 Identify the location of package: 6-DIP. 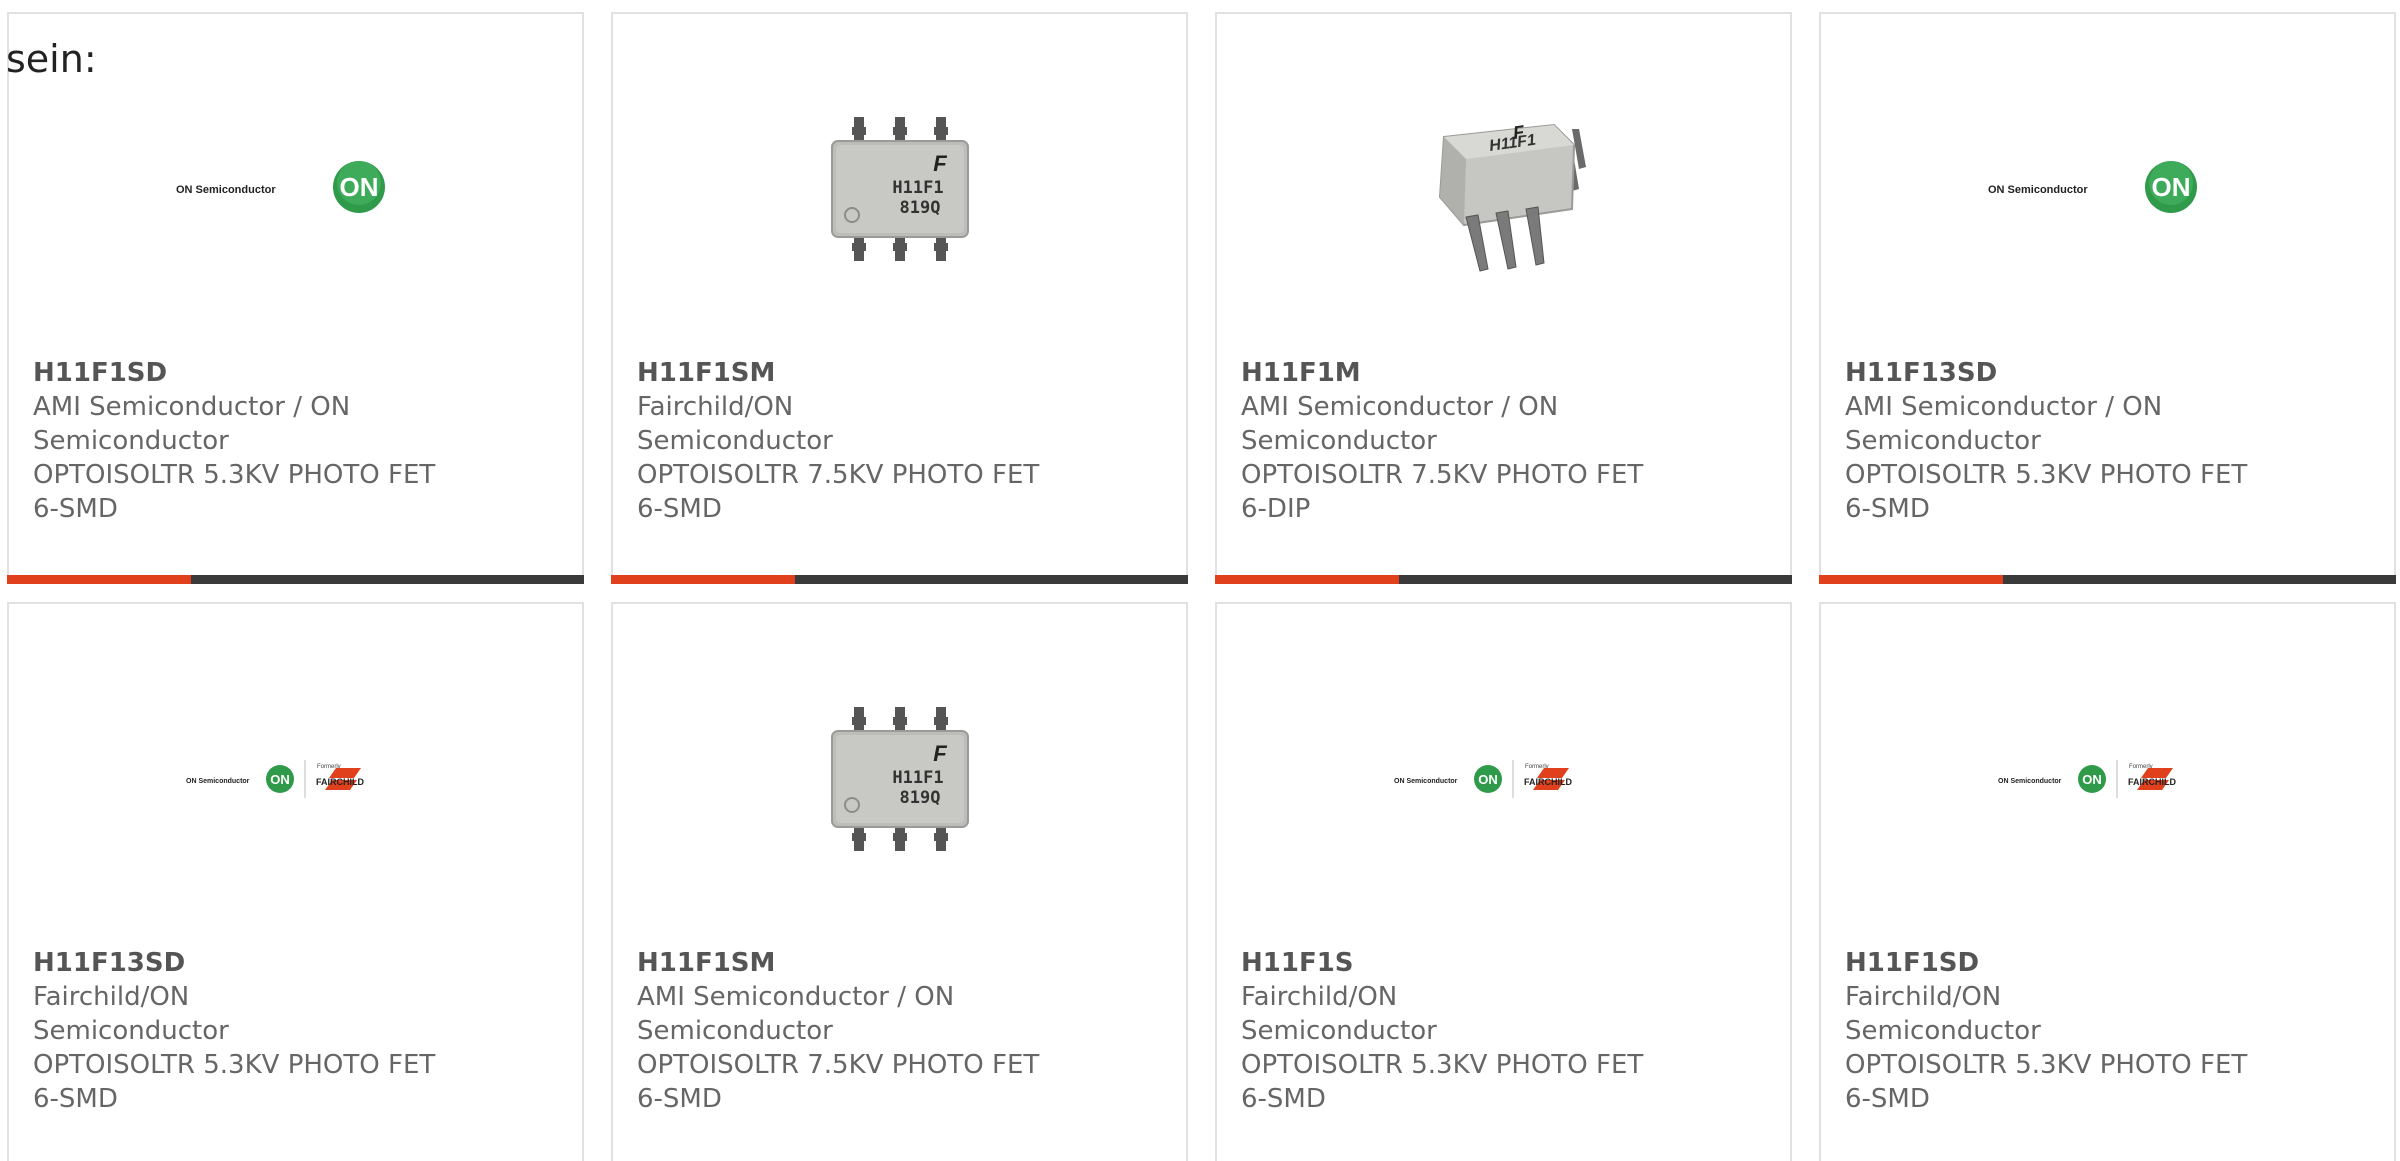
(1276, 509).